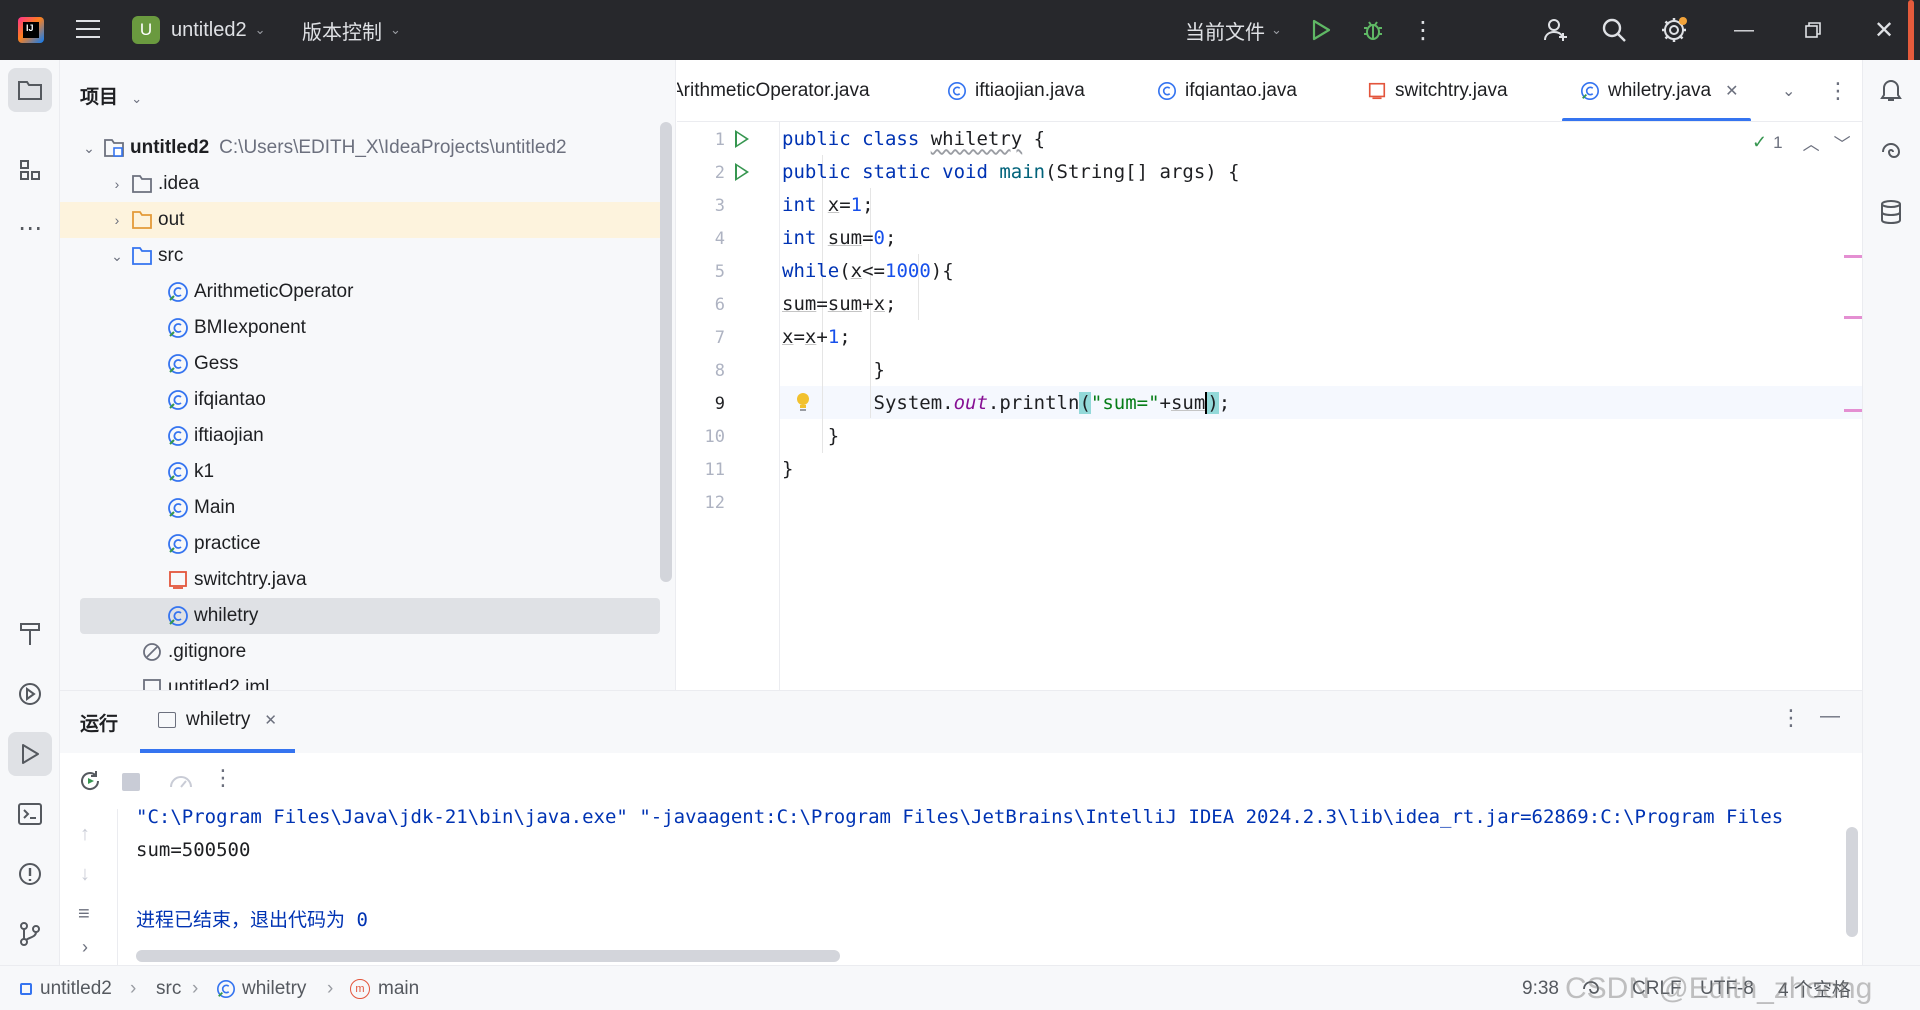  I want to click on search-icon, so click(1614, 30).